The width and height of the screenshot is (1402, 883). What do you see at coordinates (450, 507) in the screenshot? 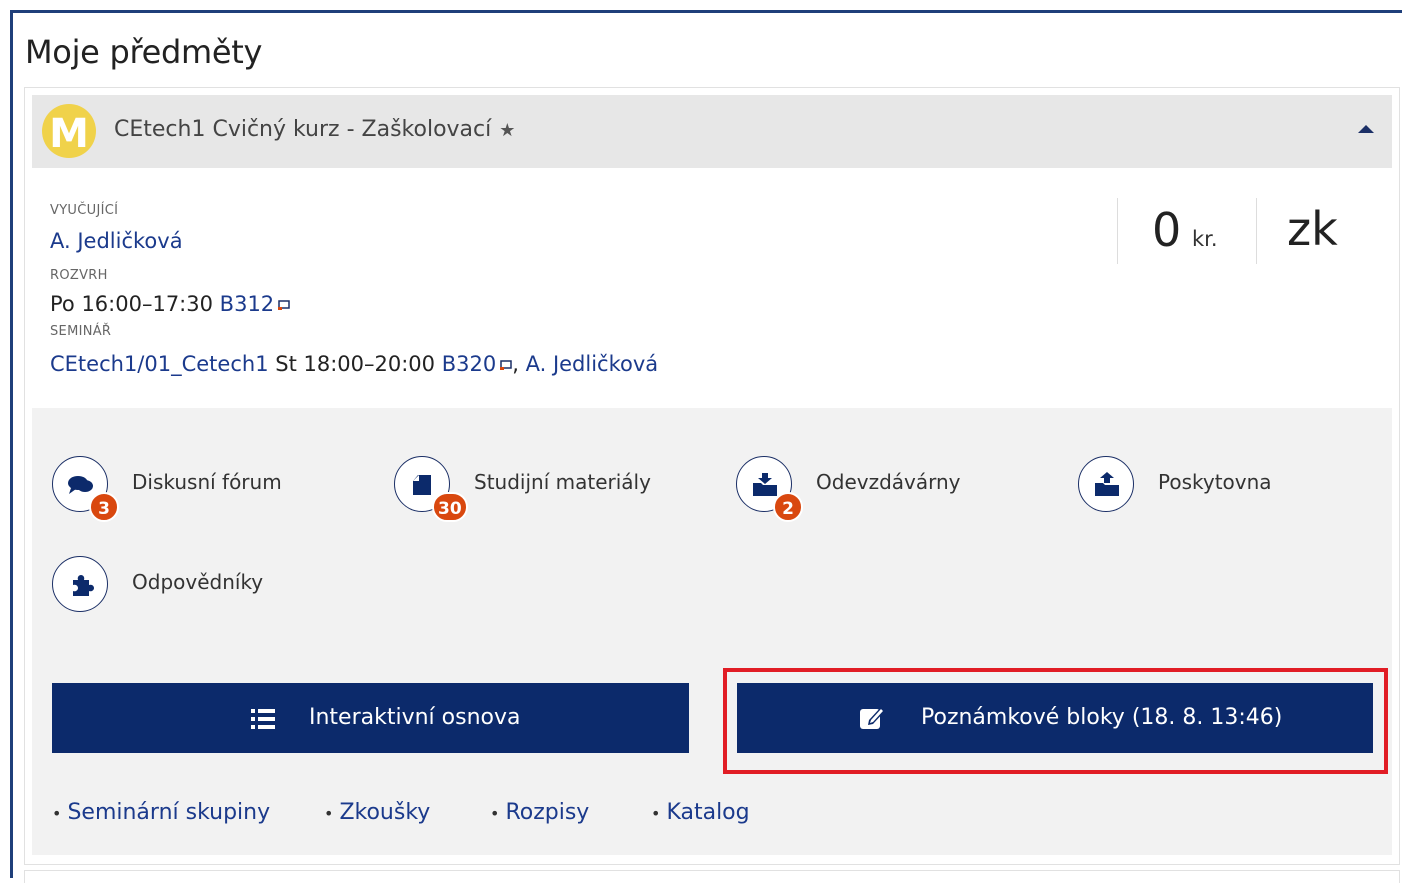
I see `notification-badge: 30` at bounding box center [450, 507].